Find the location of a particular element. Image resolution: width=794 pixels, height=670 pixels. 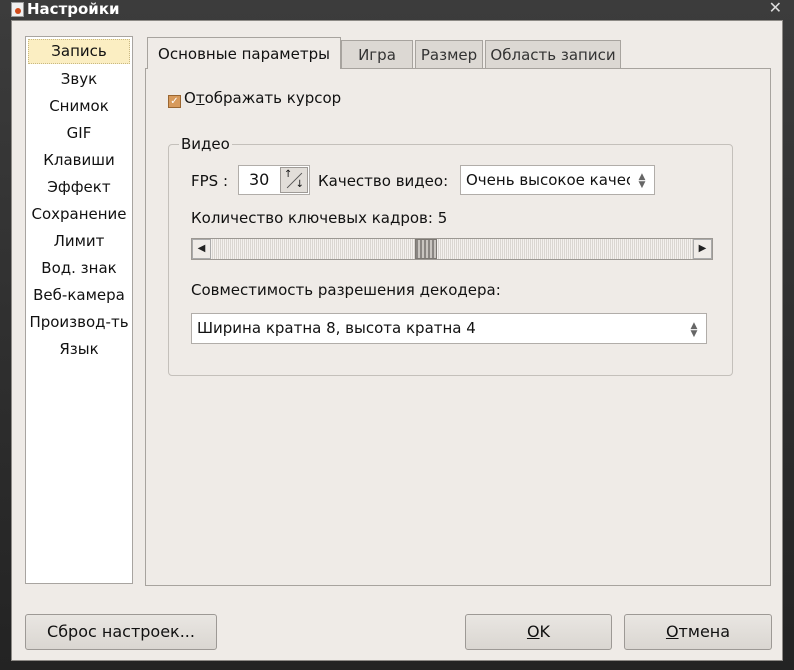

app-icon is located at coordinates (17, 9).